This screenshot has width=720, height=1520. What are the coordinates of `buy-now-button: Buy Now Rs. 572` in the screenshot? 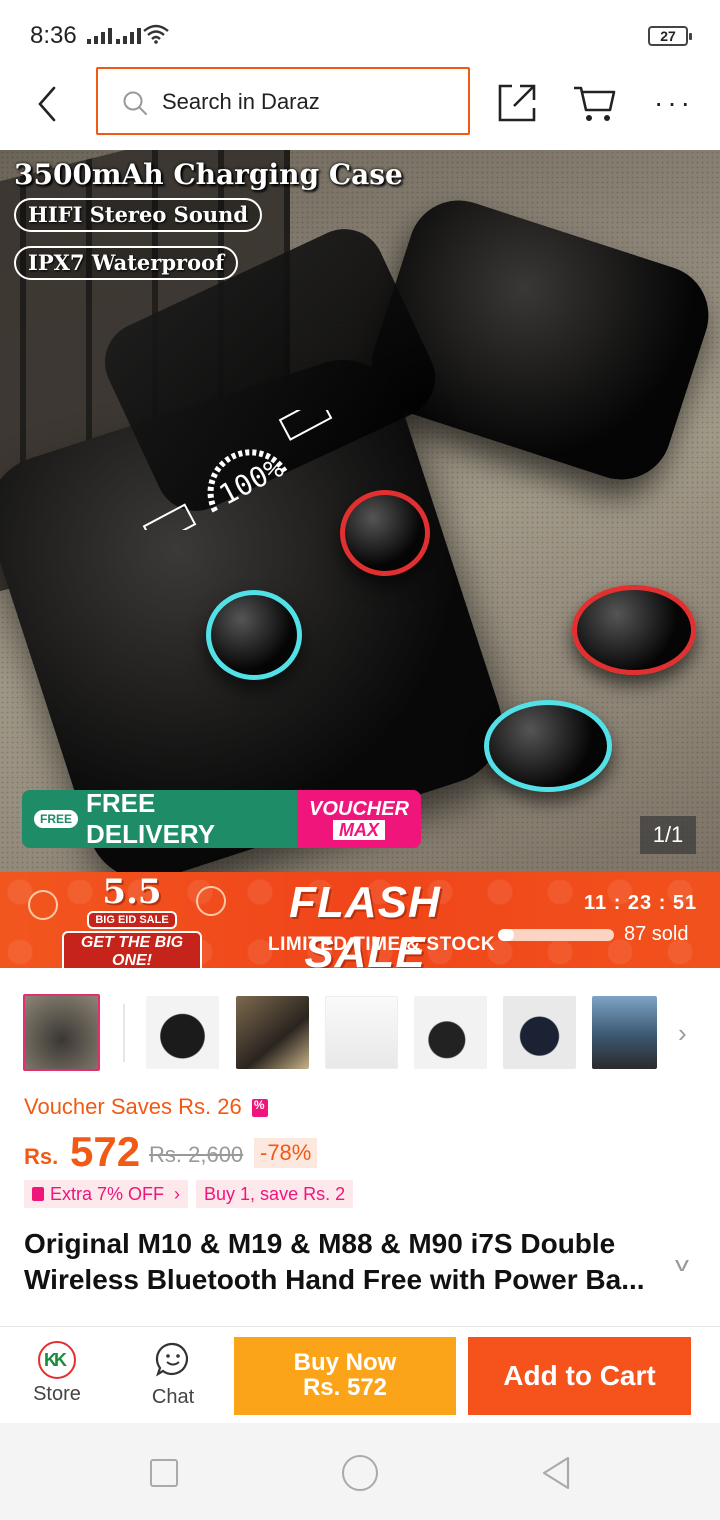 It's located at (345, 1376).